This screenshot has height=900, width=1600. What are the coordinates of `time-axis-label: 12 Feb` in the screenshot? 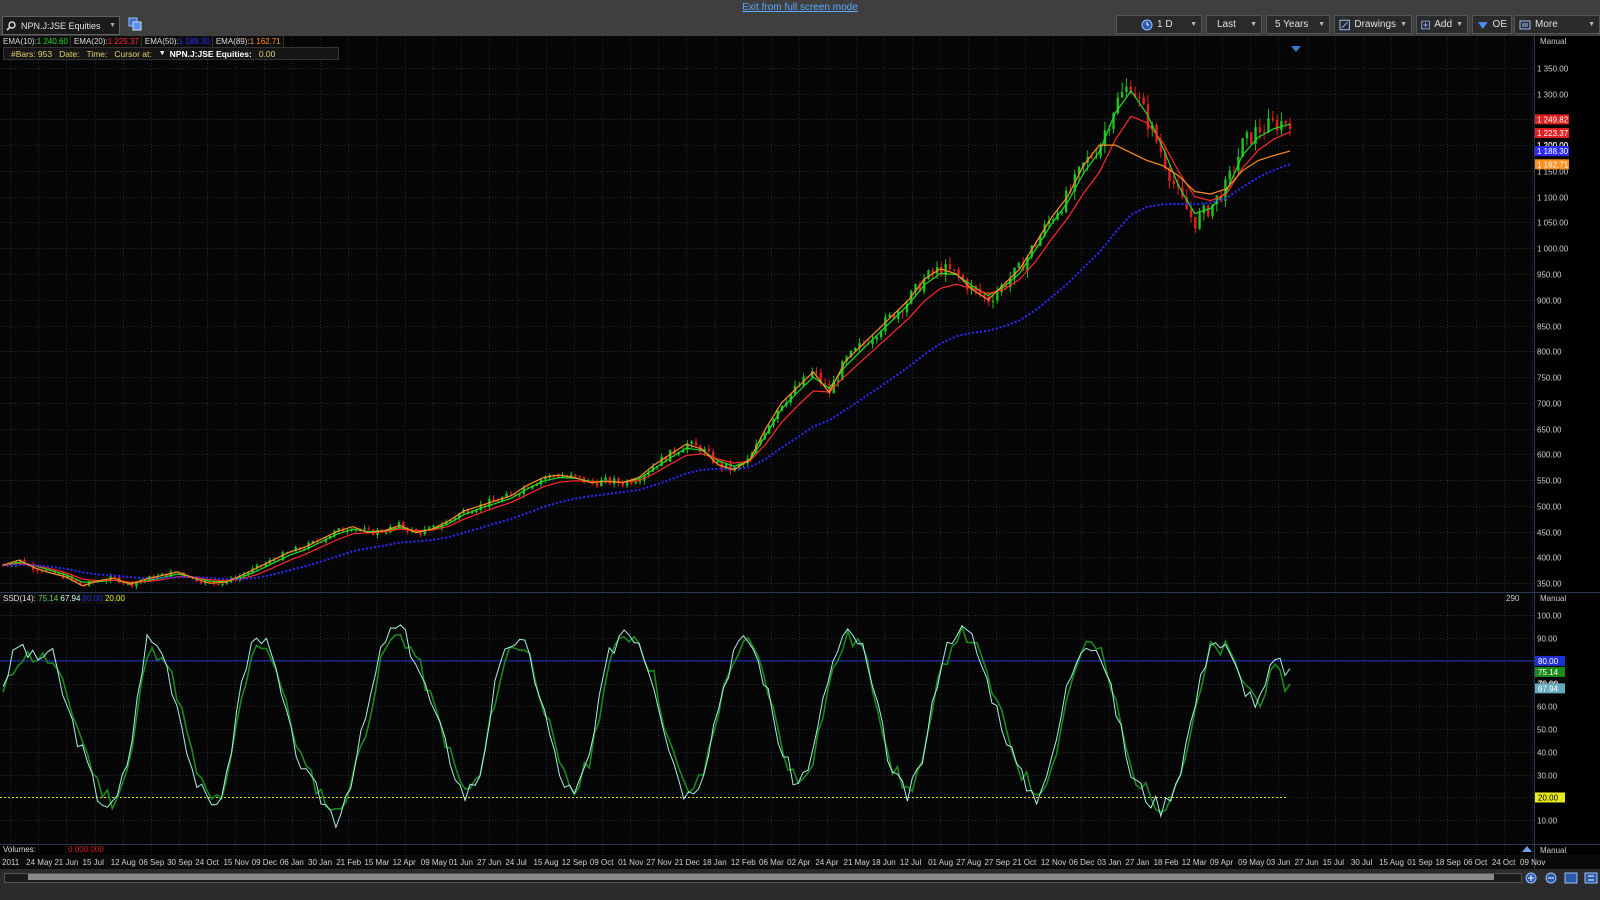 It's located at (743, 862).